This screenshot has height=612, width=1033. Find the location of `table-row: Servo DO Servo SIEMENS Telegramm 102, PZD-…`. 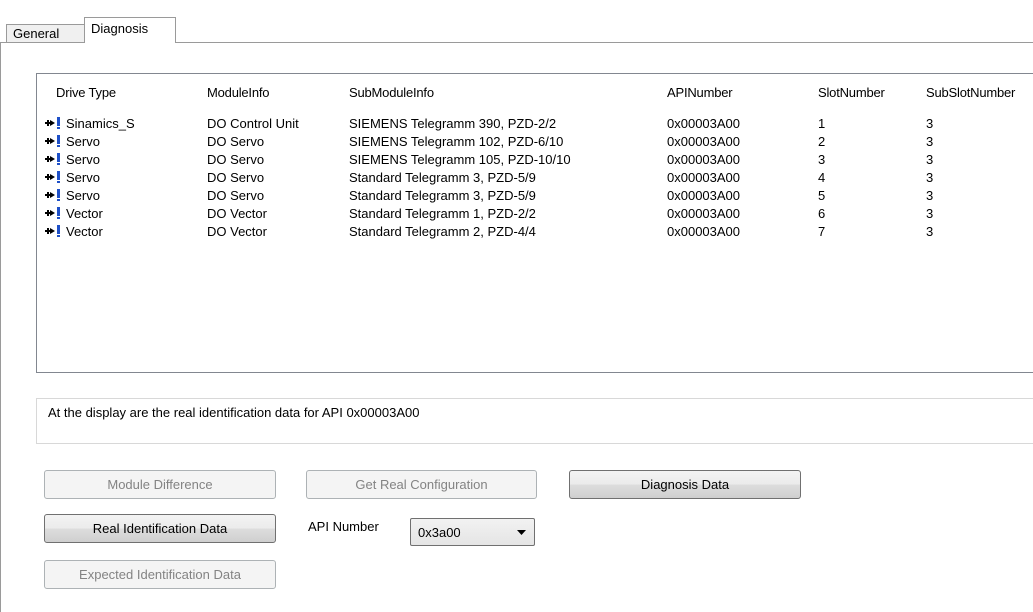

table-row: Servo DO Servo SIEMENS Telegramm 102, PZD-… is located at coordinates (535, 143).